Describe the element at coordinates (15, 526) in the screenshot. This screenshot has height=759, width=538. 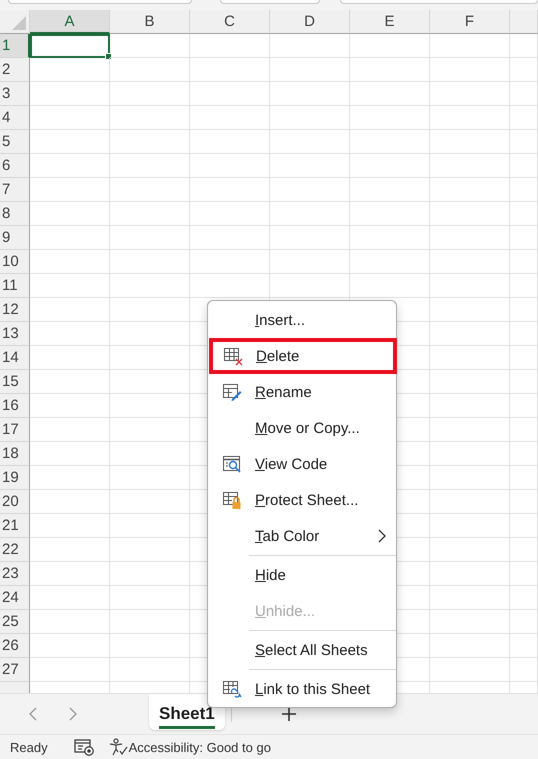
I see `row-header: 21` at that location.